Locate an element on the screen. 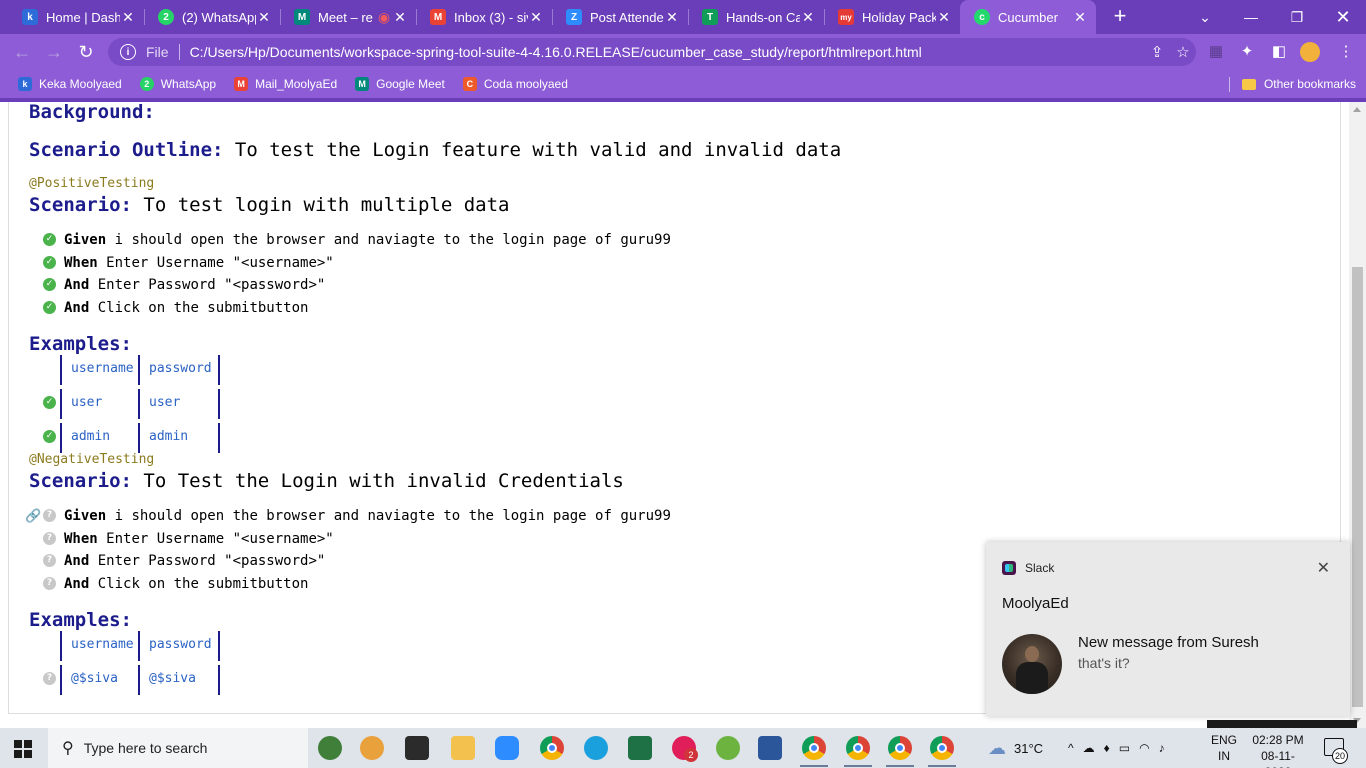 This screenshot has height=768, width=1366. task-view-icon is located at coordinates (417, 748).